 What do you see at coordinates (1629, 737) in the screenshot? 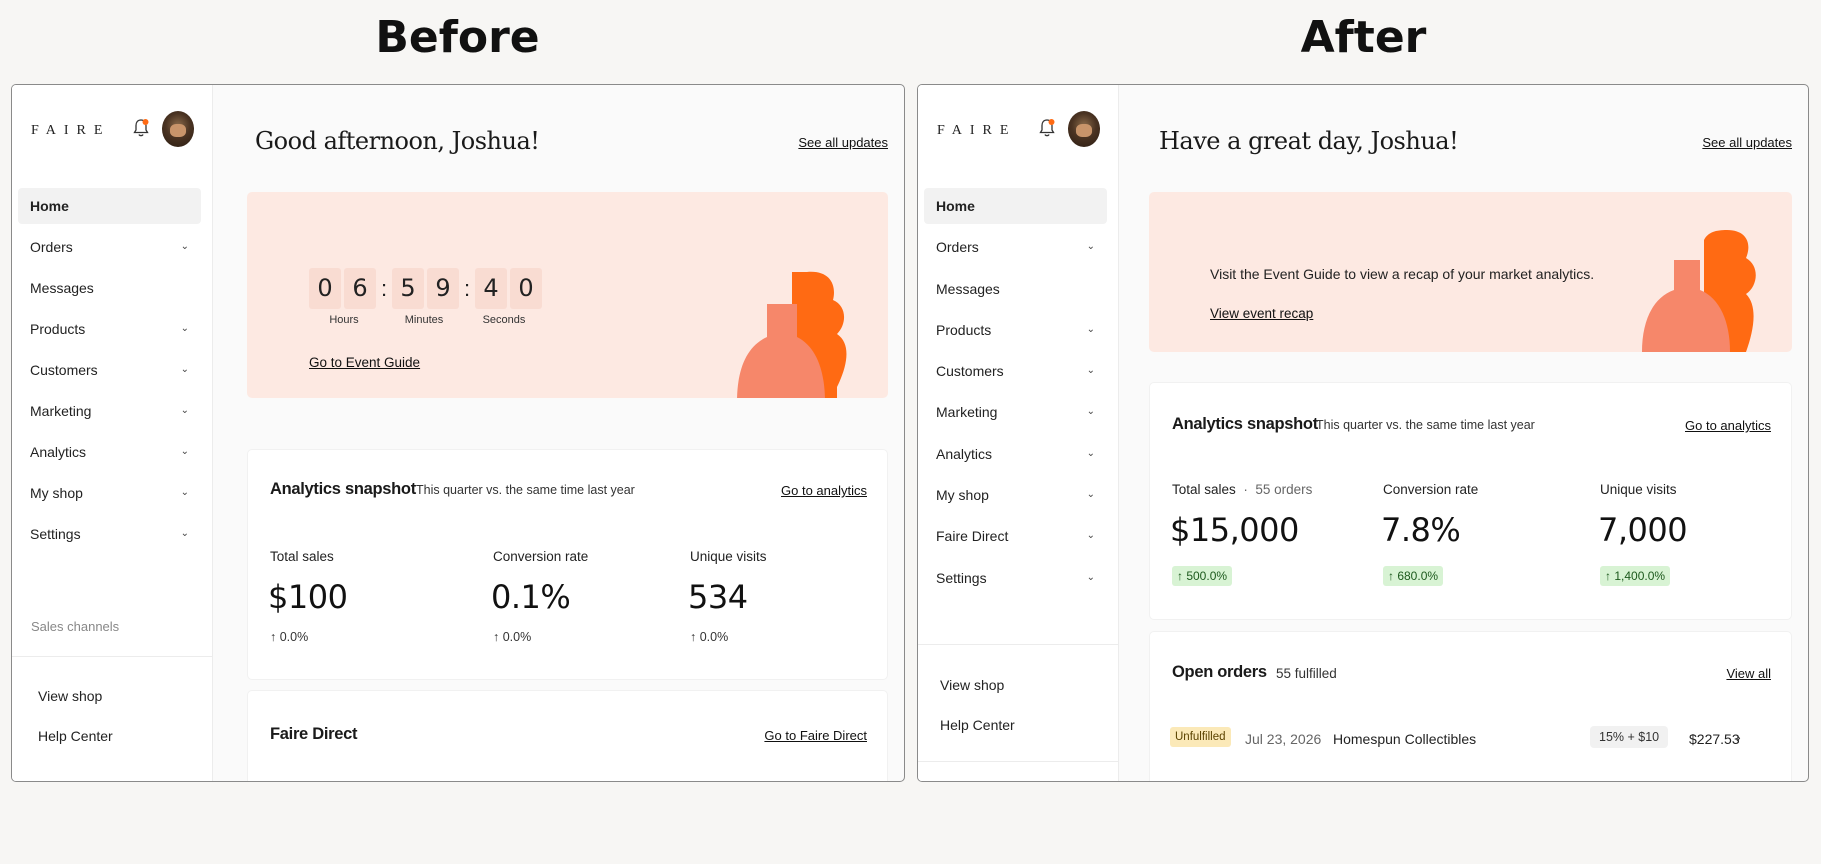
I see `commission-fee-badge: 15% + $10` at bounding box center [1629, 737].